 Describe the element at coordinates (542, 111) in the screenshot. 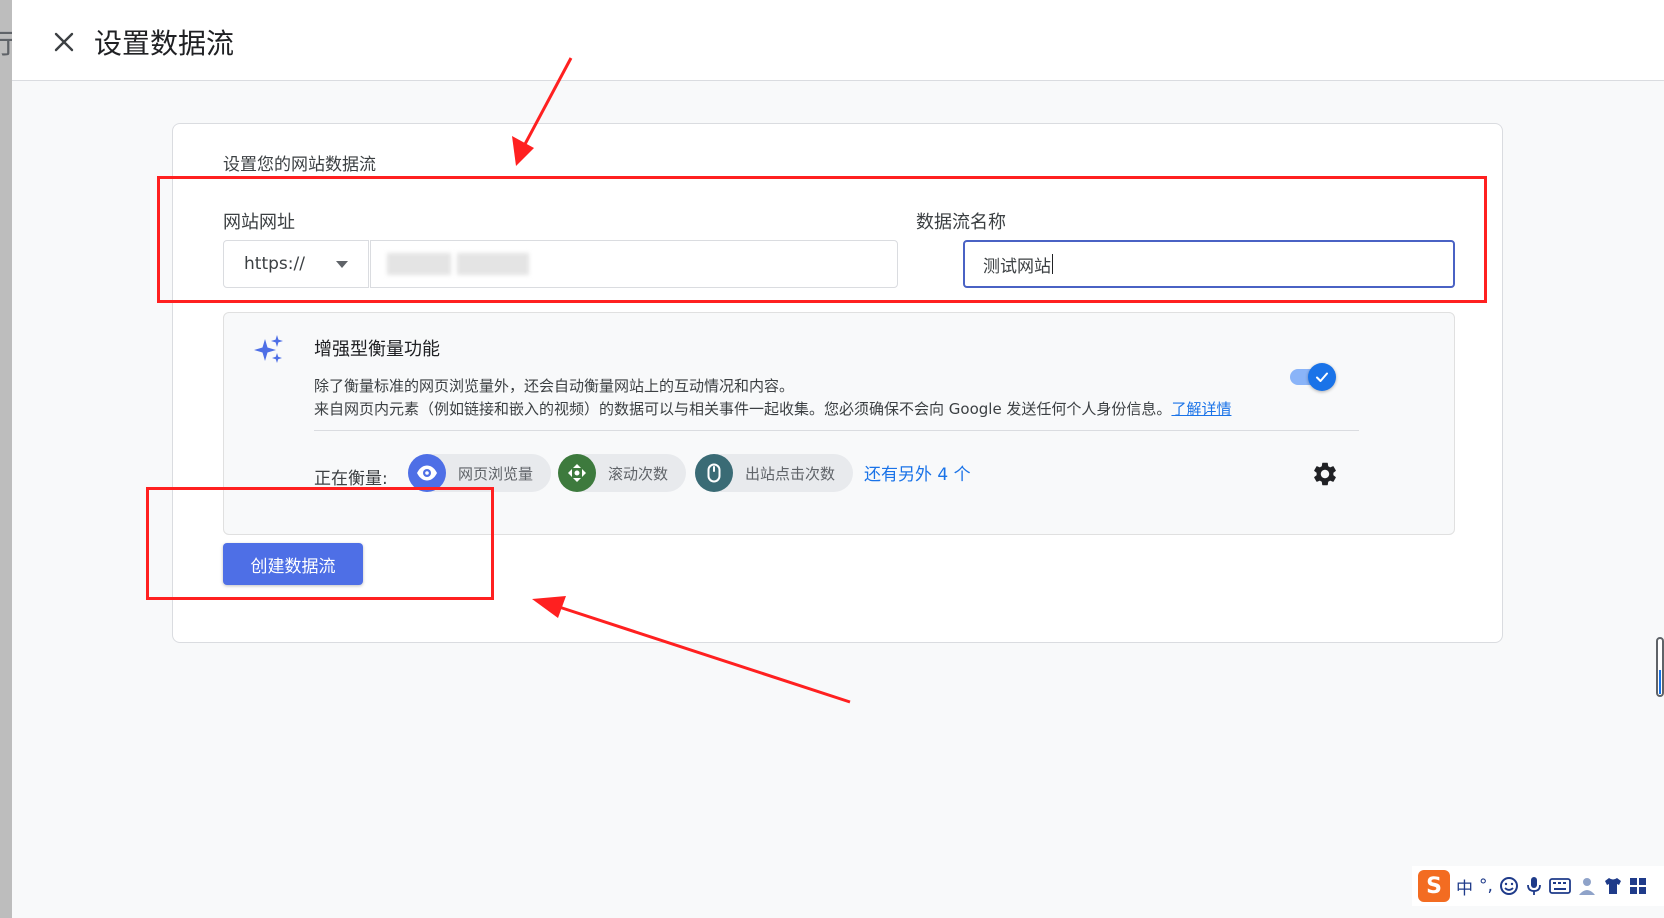

I see `annotation-arrow-top` at that location.